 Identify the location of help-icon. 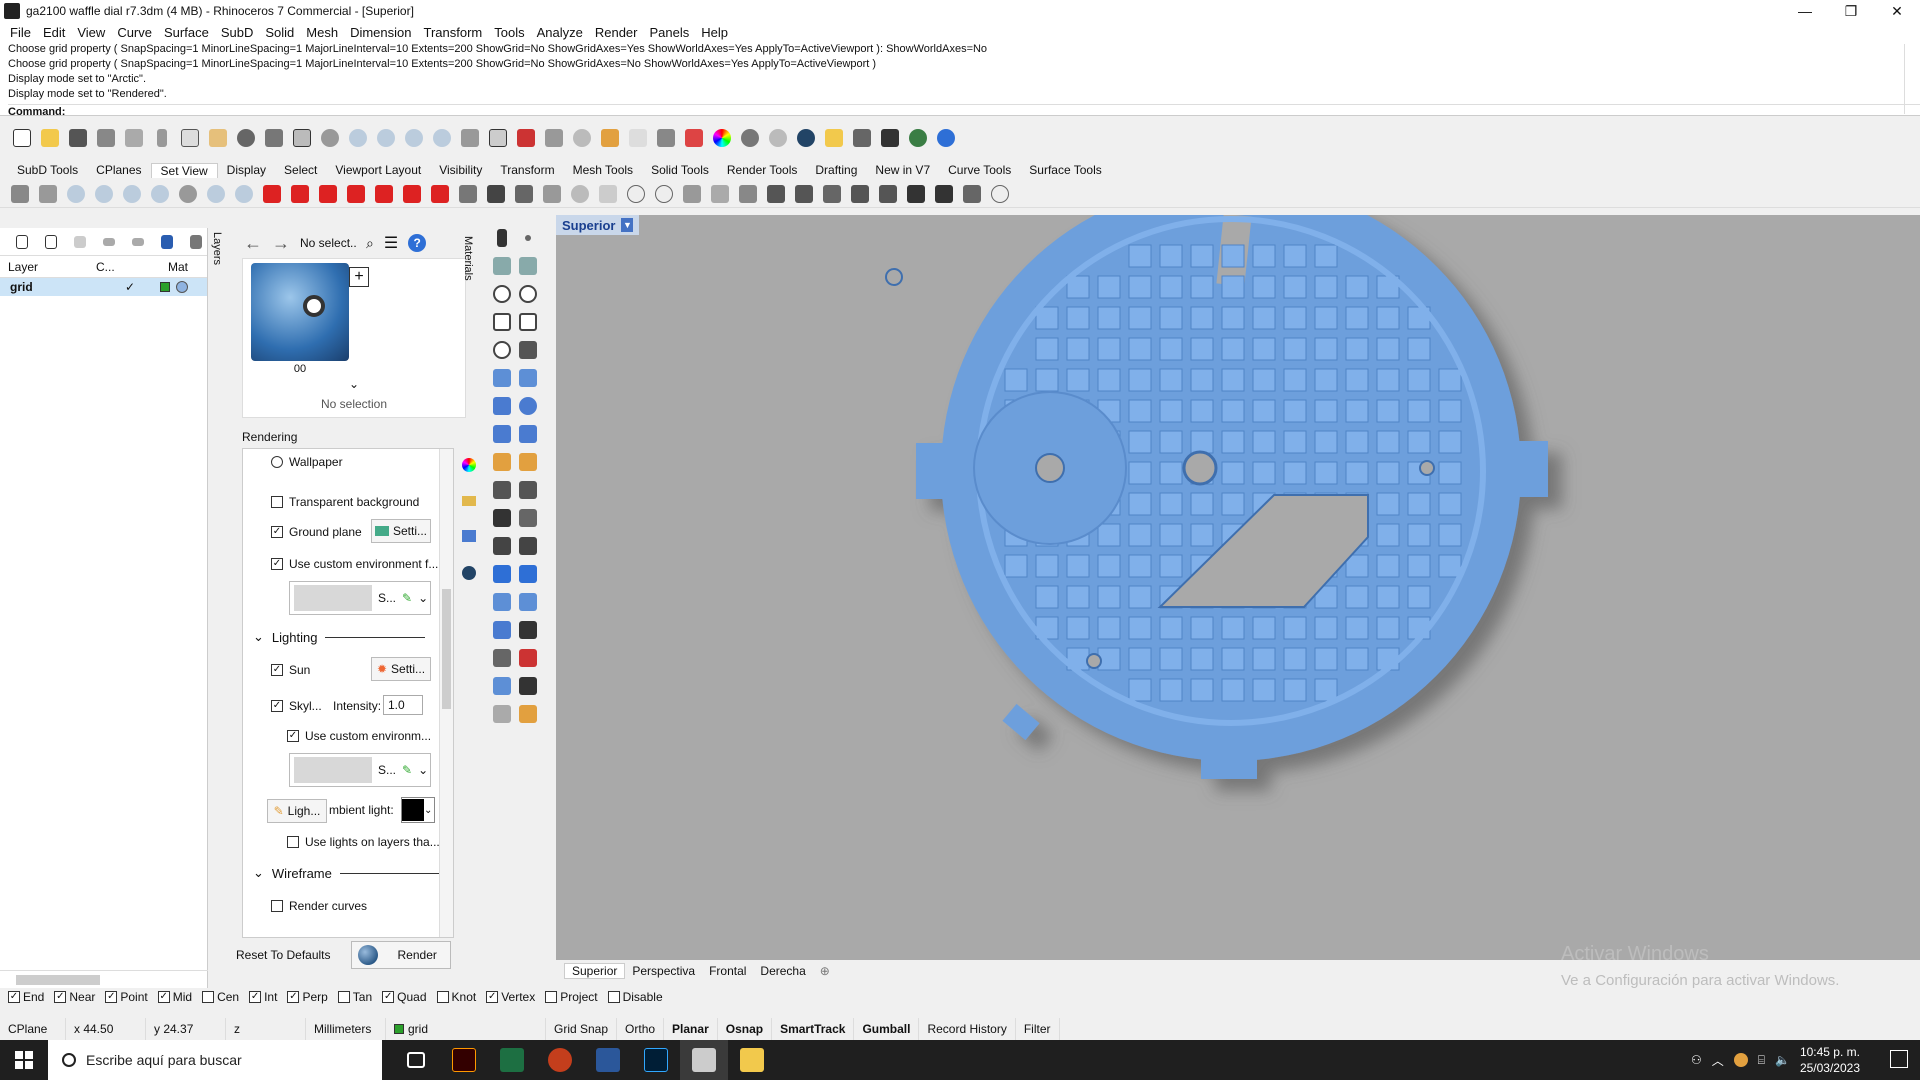
(946, 138).